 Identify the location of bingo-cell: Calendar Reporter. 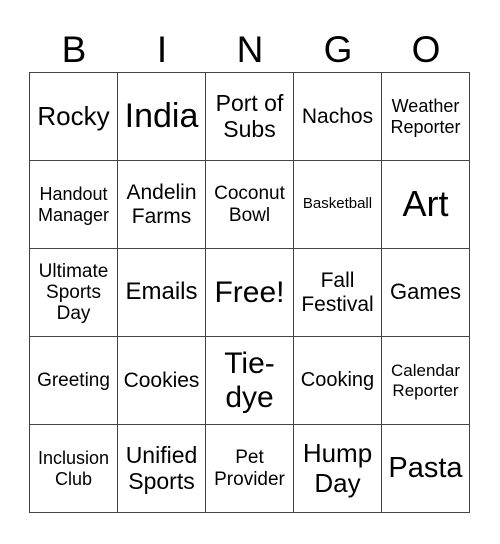
(426, 381).